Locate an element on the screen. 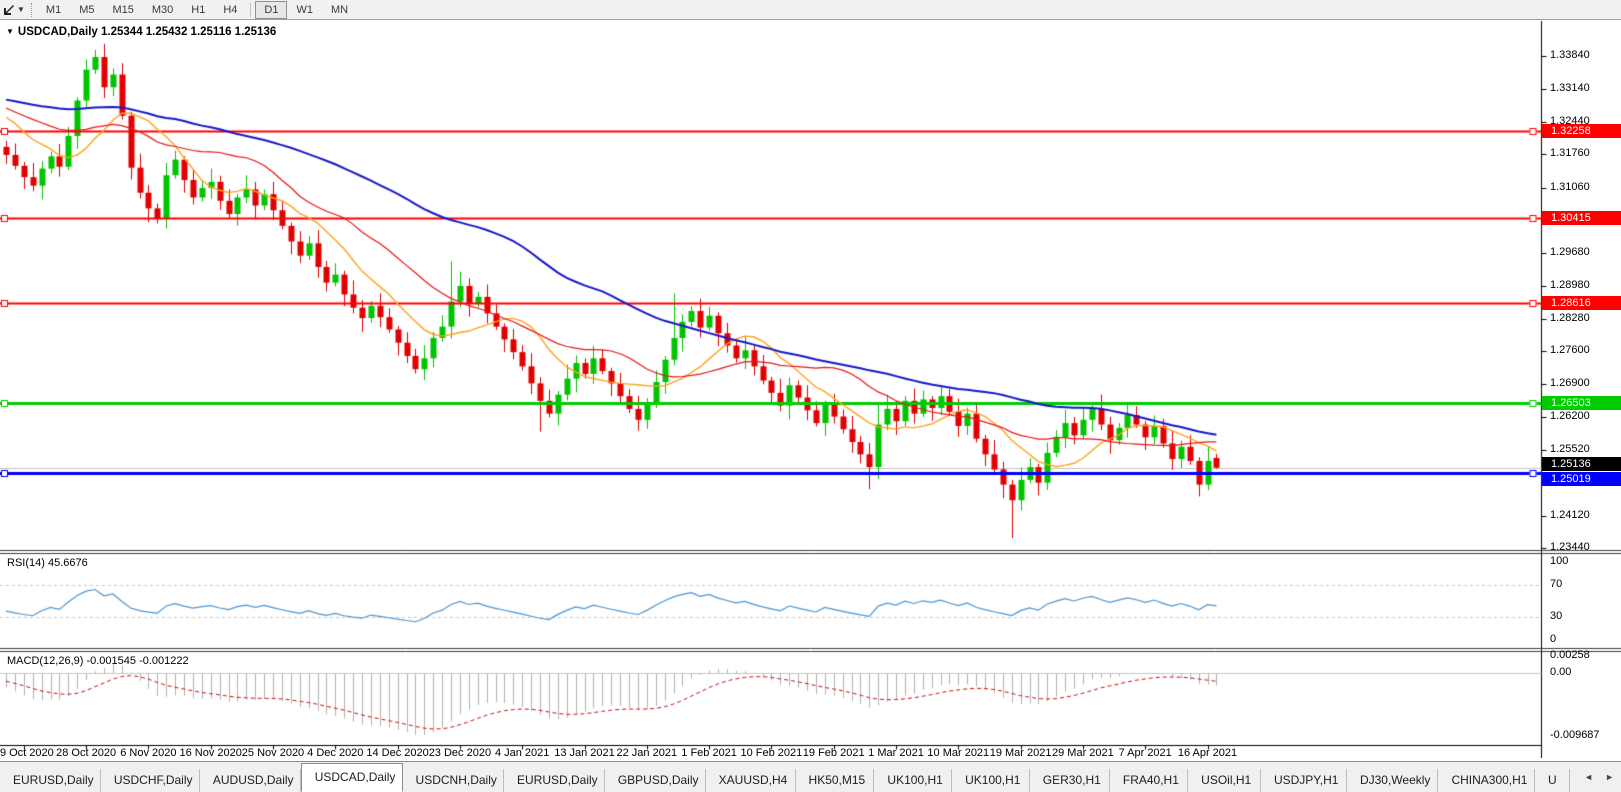 This screenshot has width=1621, height=792. symbol-tab-u: U is located at coordinates (1552, 780).